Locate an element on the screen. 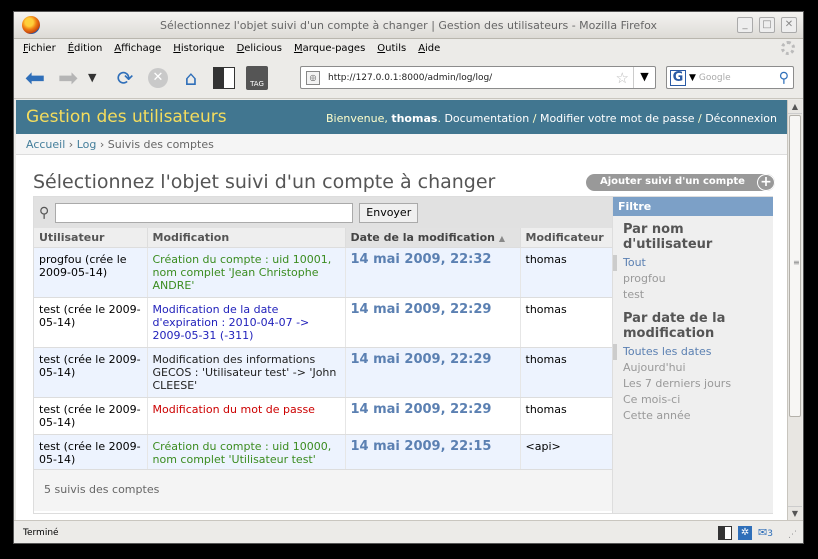 The height and width of the screenshot is (559, 818). menu-affichage: Affichage is located at coordinates (137, 48).